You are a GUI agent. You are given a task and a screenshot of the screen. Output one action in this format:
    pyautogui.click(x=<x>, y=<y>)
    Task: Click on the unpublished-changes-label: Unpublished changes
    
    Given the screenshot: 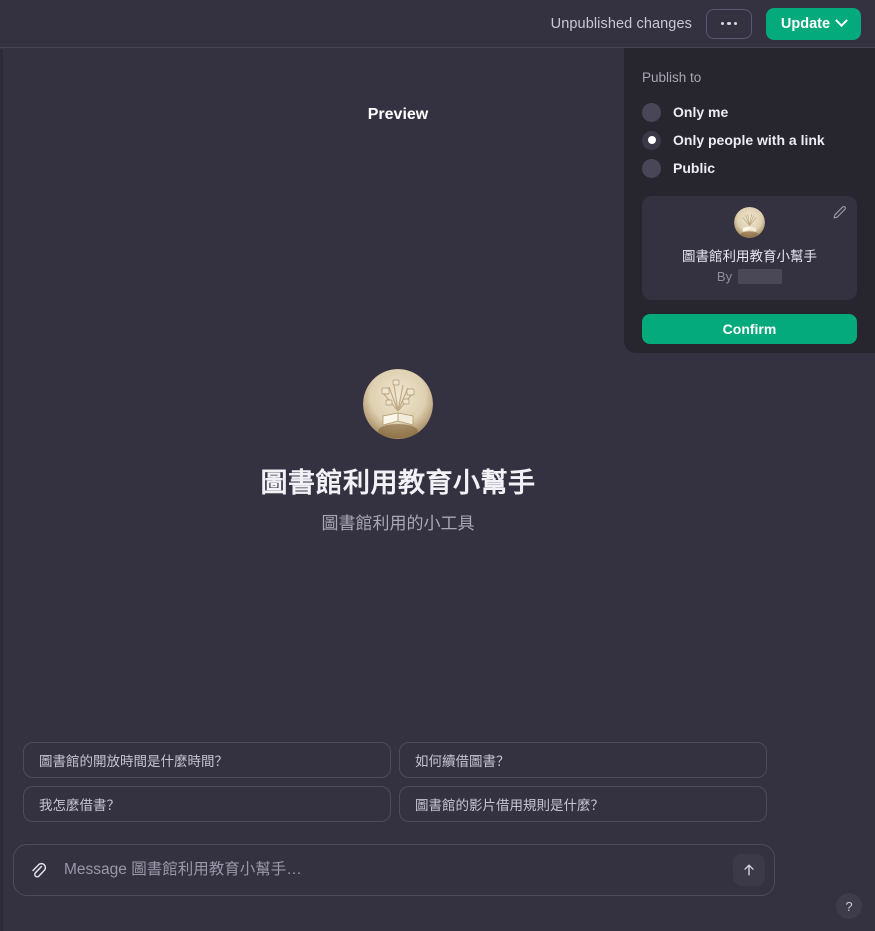 What is the action you would take?
    pyautogui.click(x=621, y=23)
    